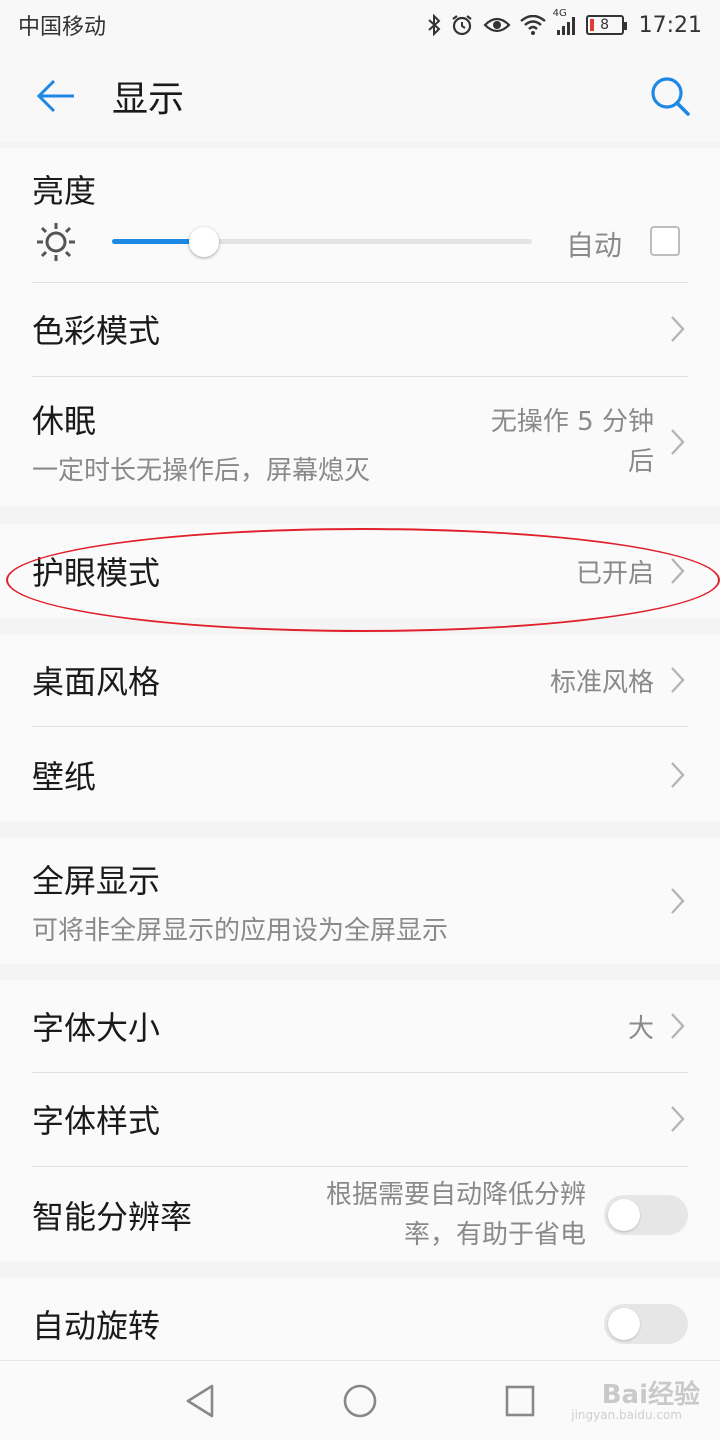 Image resolution: width=720 pixels, height=1440 pixels. Describe the element at coordinates (64, 421) in the screenshot. I see `sleep-label: 休眠` at that location.